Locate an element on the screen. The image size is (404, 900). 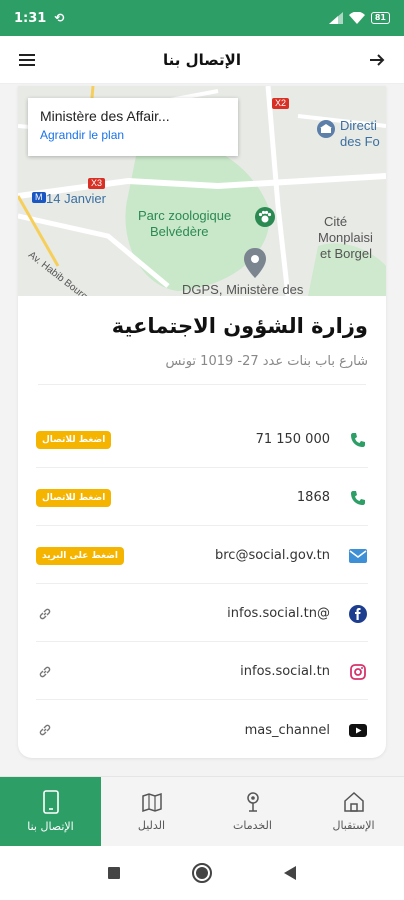
map-label-directi: Directi is located at coordinates (358, 125).